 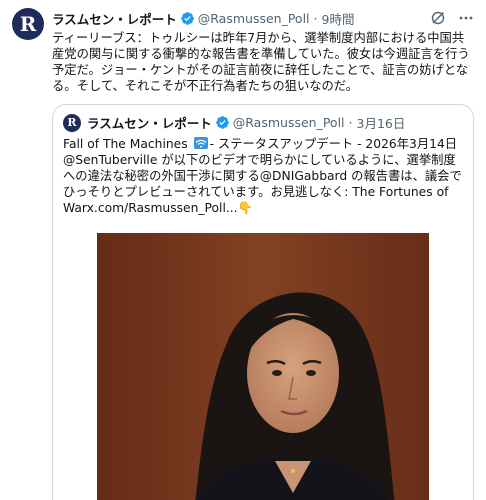 I want to click on quote-handle: @Rasmussen_Poll, so click(x=289, y=122).